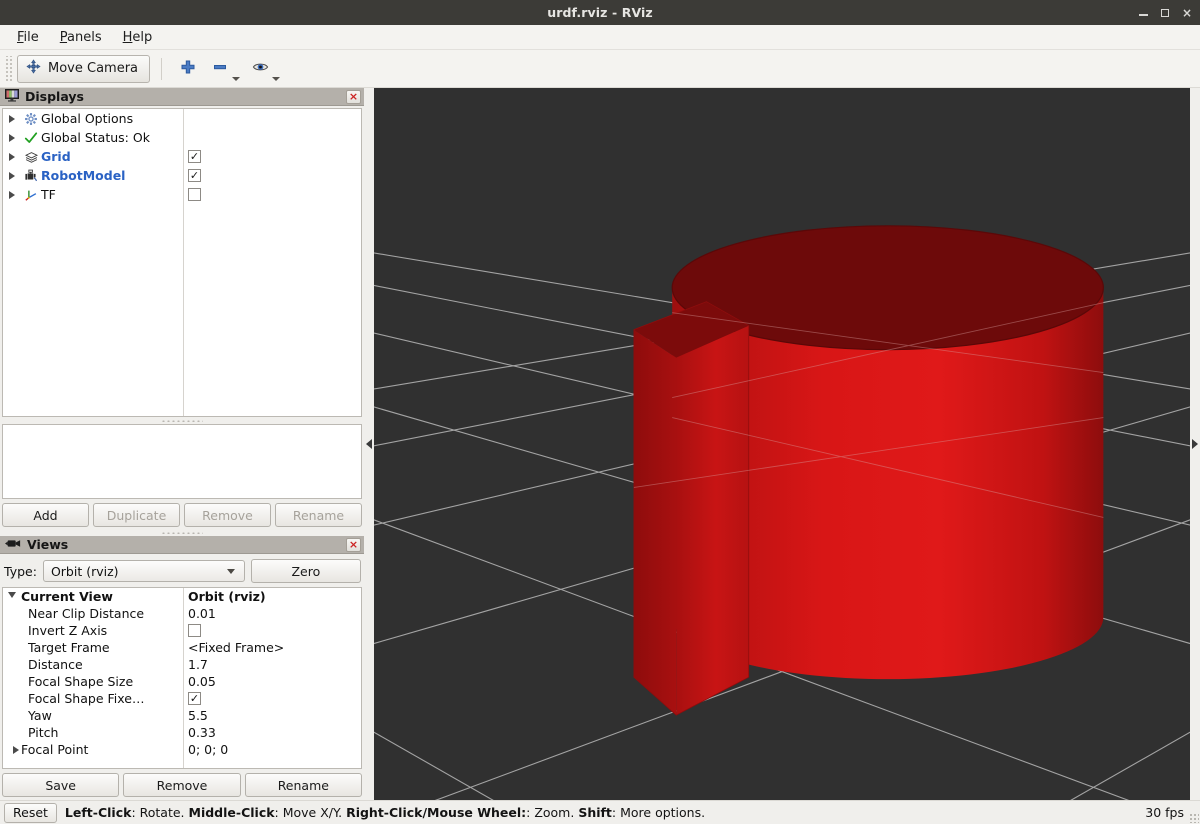 The height and width of the screenshot is (824, 1200). What do you see at coordinates (69, 647) in the screenshot?
I see `property-name: Target Frame` at bounding box center [69, 647].